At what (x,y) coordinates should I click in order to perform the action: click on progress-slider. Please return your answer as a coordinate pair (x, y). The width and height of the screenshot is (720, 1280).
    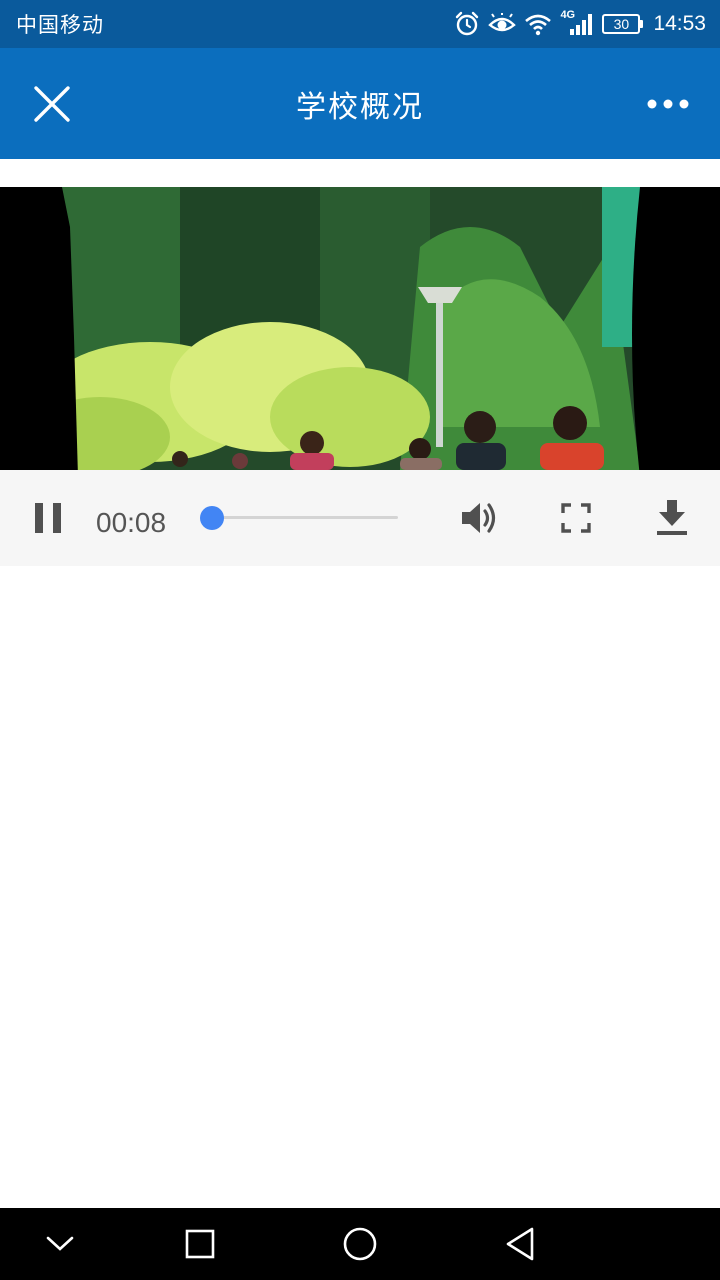
    Looking at the image, I should click on (298, 518).